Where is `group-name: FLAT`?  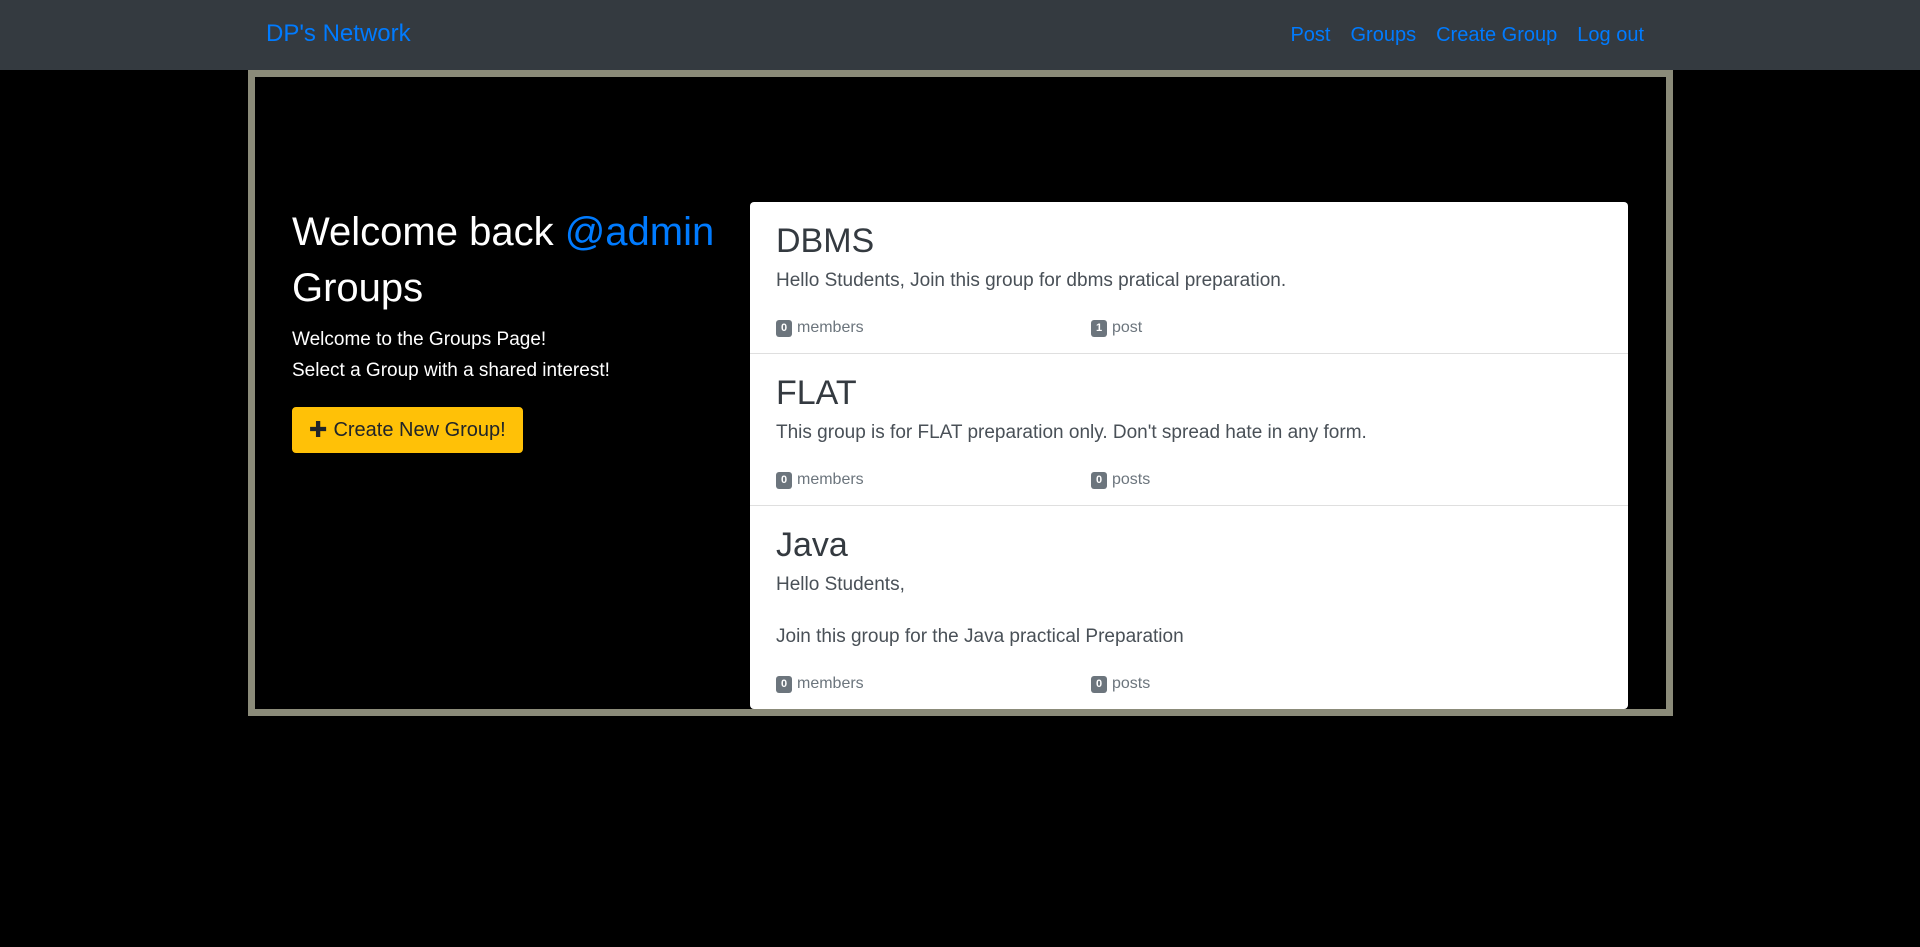
group-name: FLAT is located at coordinates (816, 393).